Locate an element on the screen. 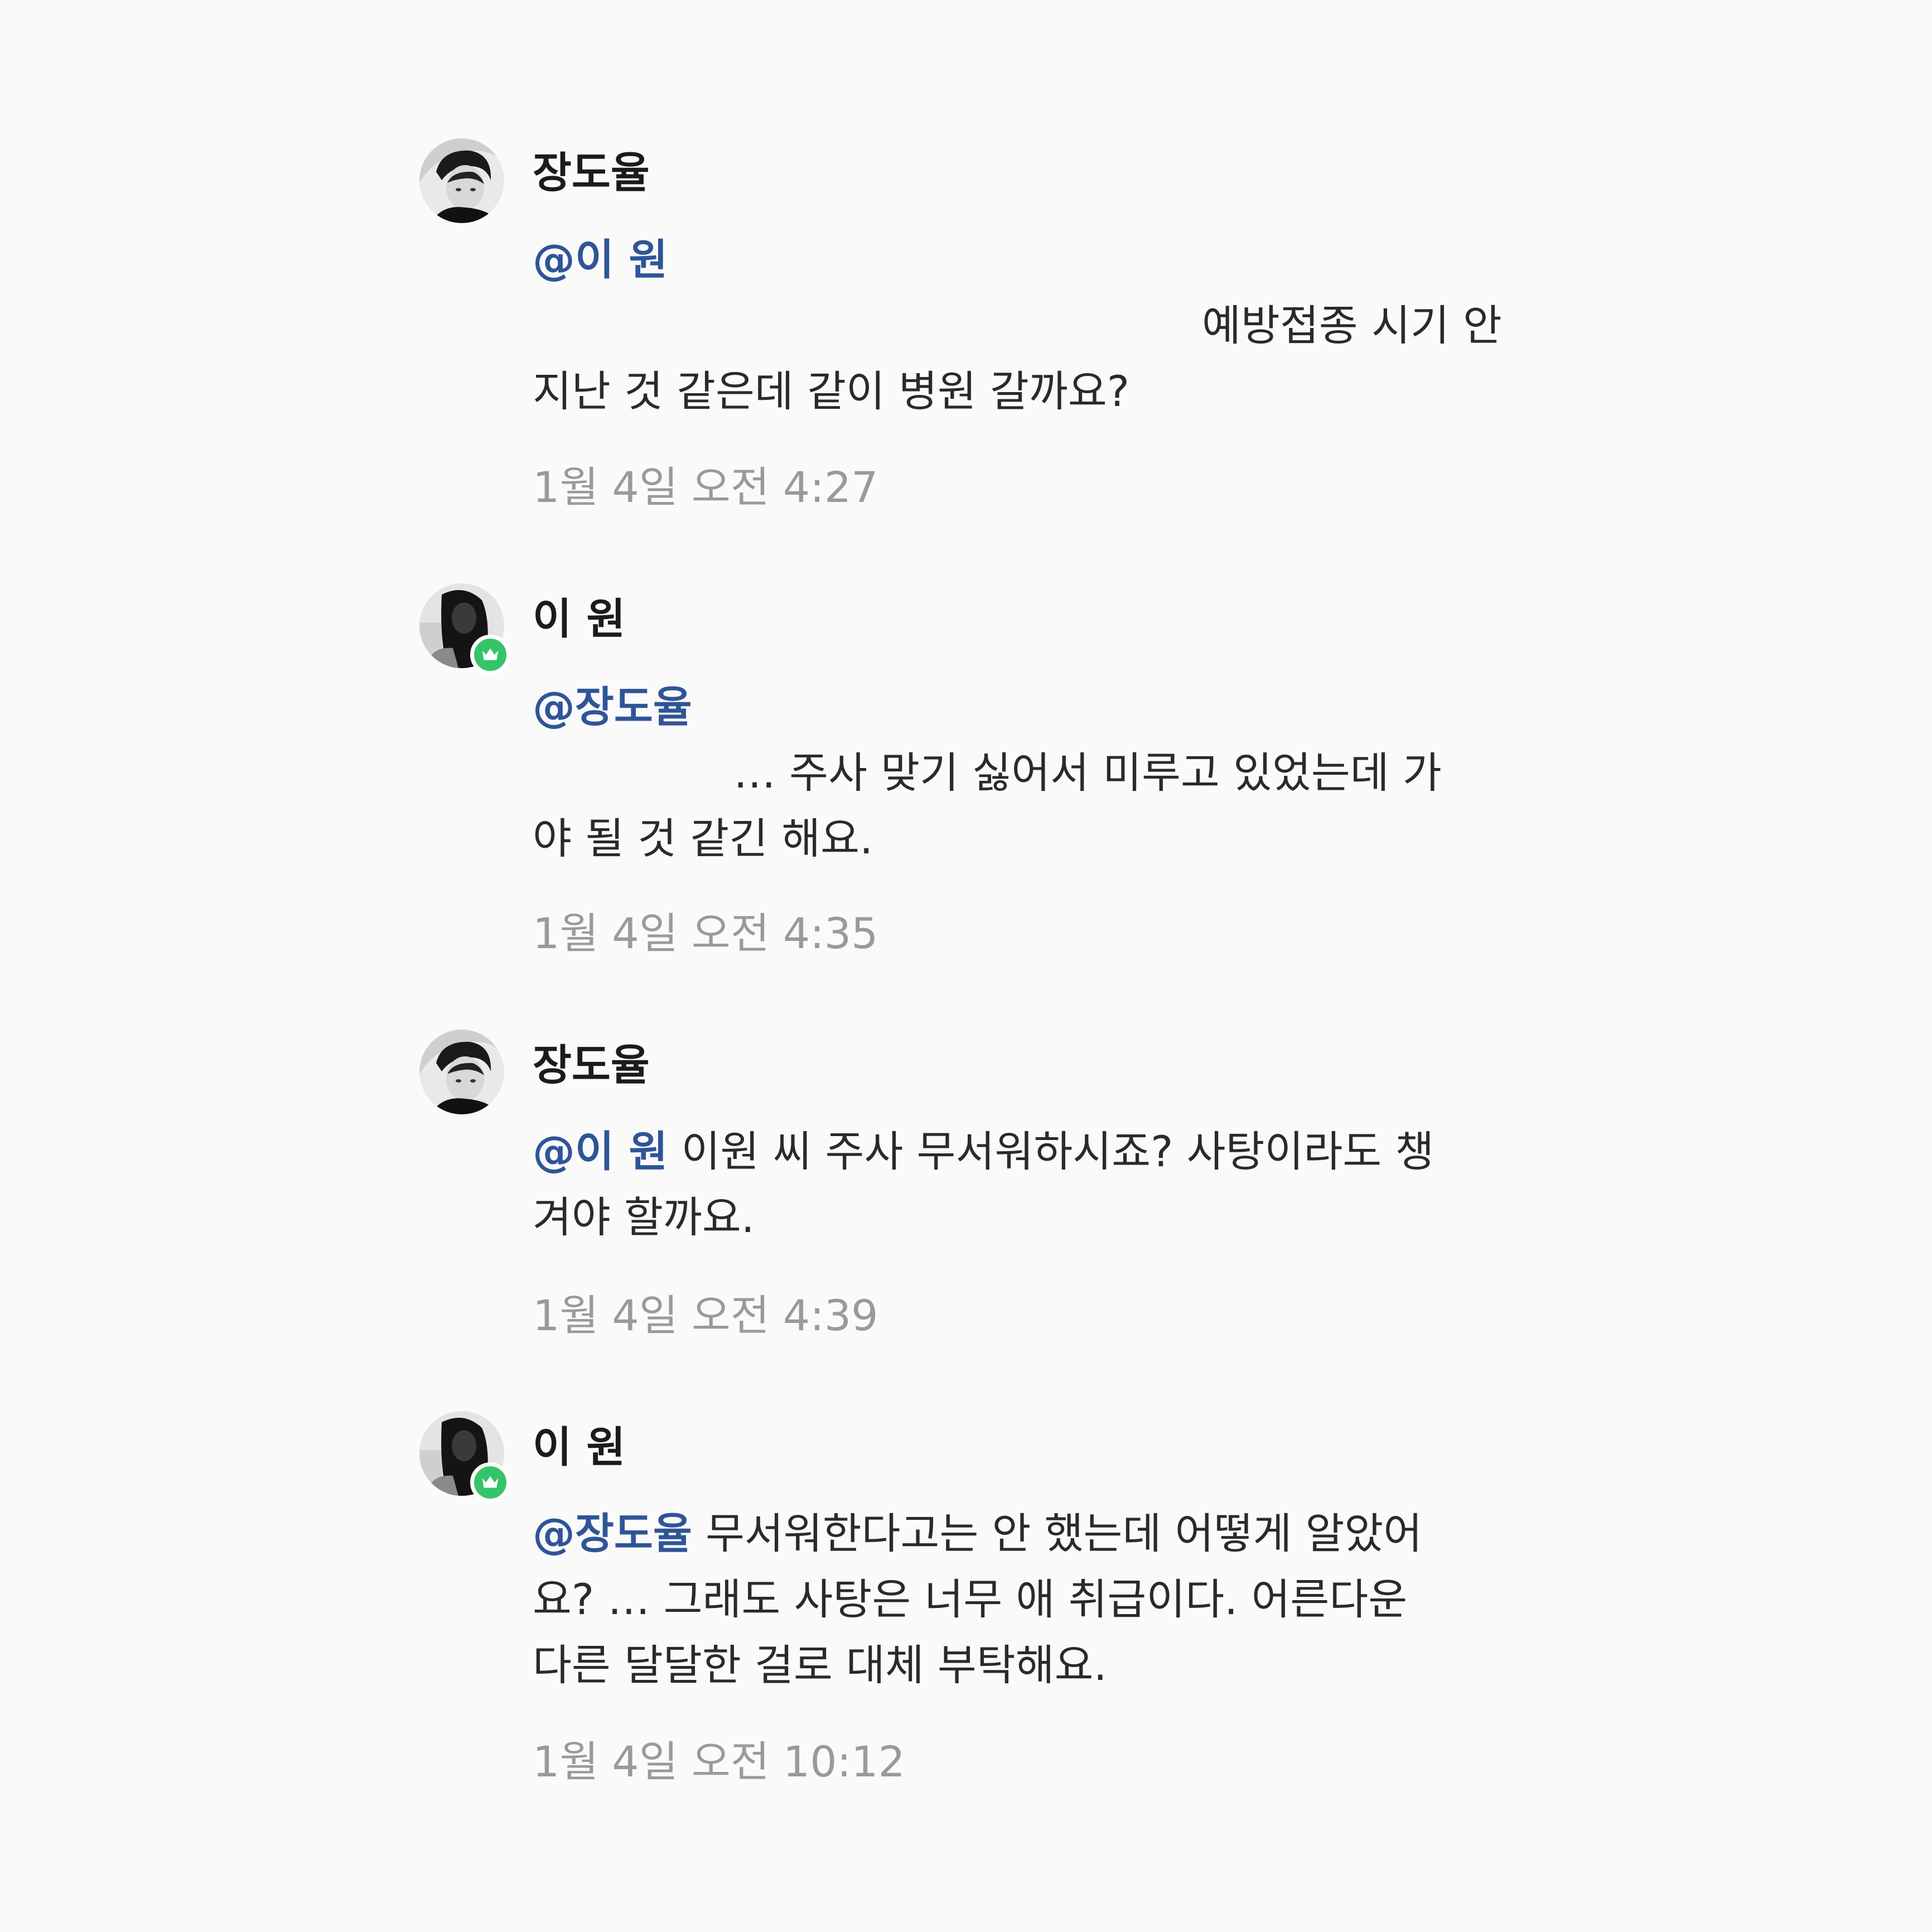  message-line: 예방접종 시기 안 is located at coordinates (1352, 325).